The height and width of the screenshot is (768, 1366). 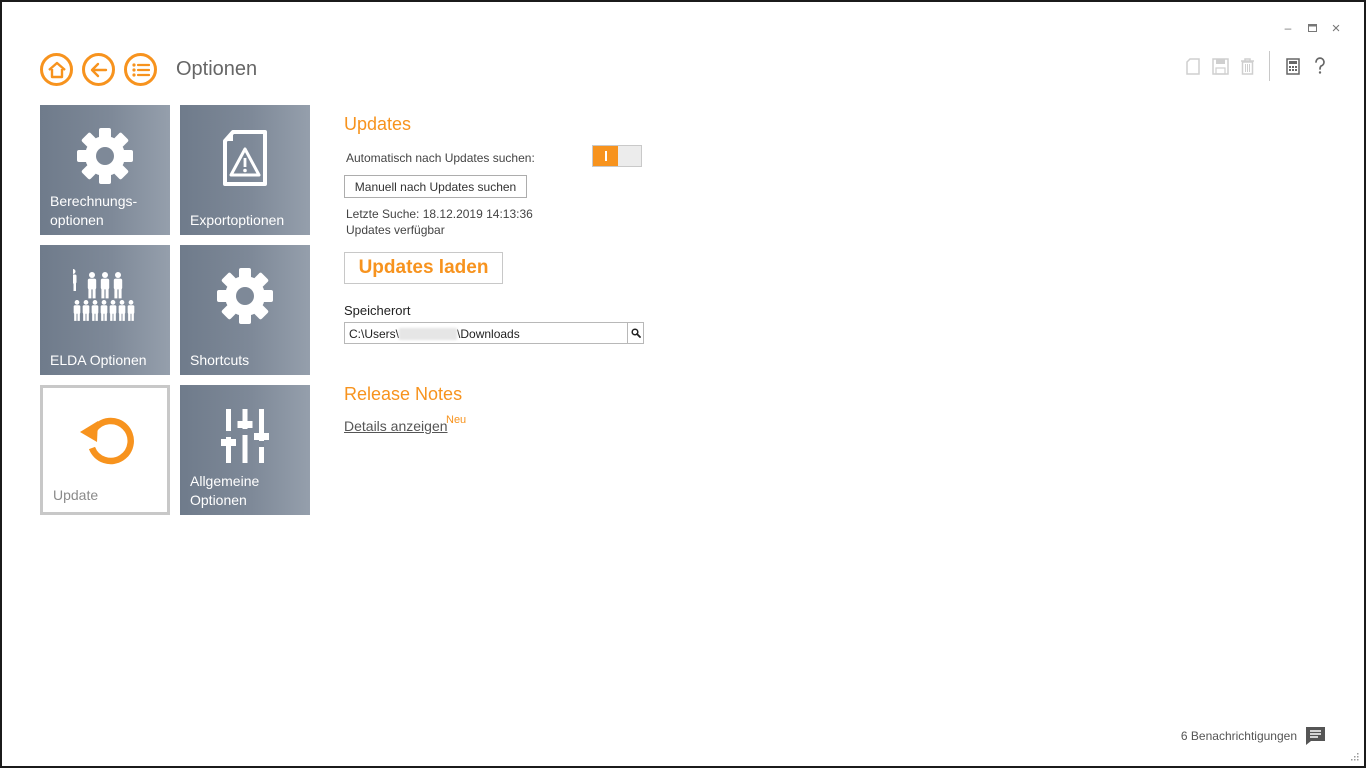 I want to click on minimize-button: –, so click(x=1288, y=28).